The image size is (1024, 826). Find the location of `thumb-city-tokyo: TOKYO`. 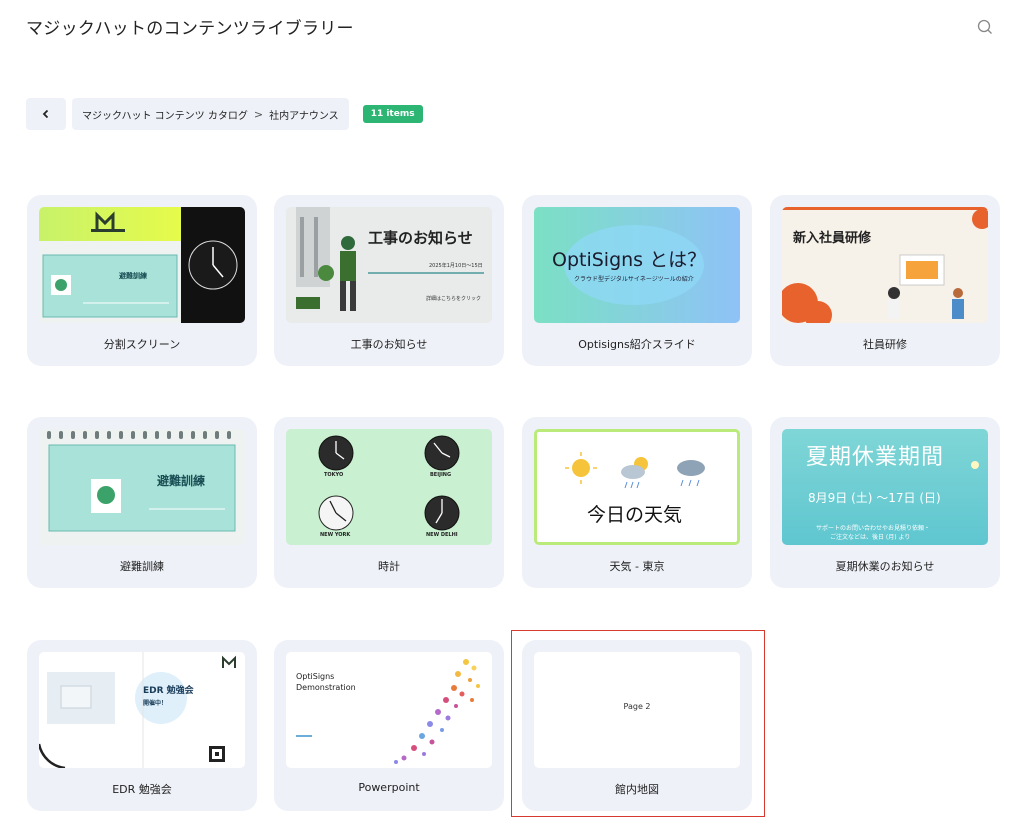

thumb-city-tokyo: TOKYO is located at coordinates (334, 475).